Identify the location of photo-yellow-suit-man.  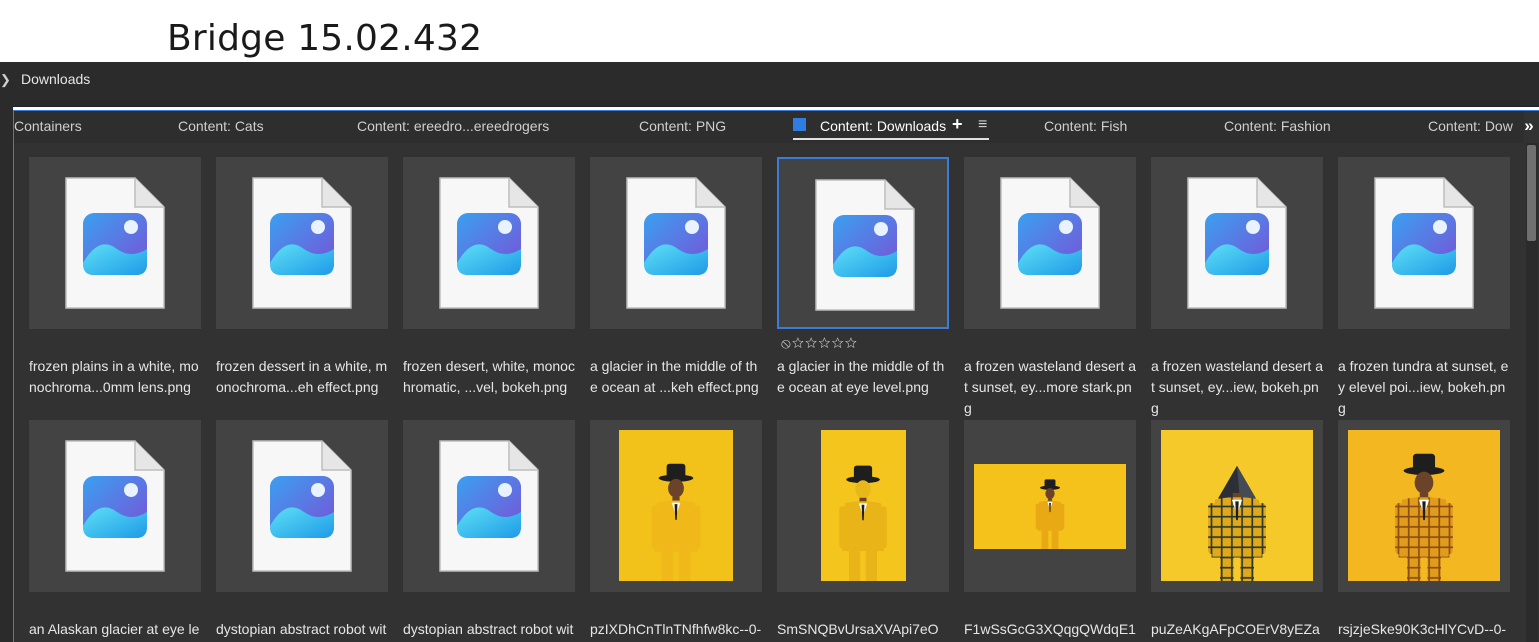
(676, 505).